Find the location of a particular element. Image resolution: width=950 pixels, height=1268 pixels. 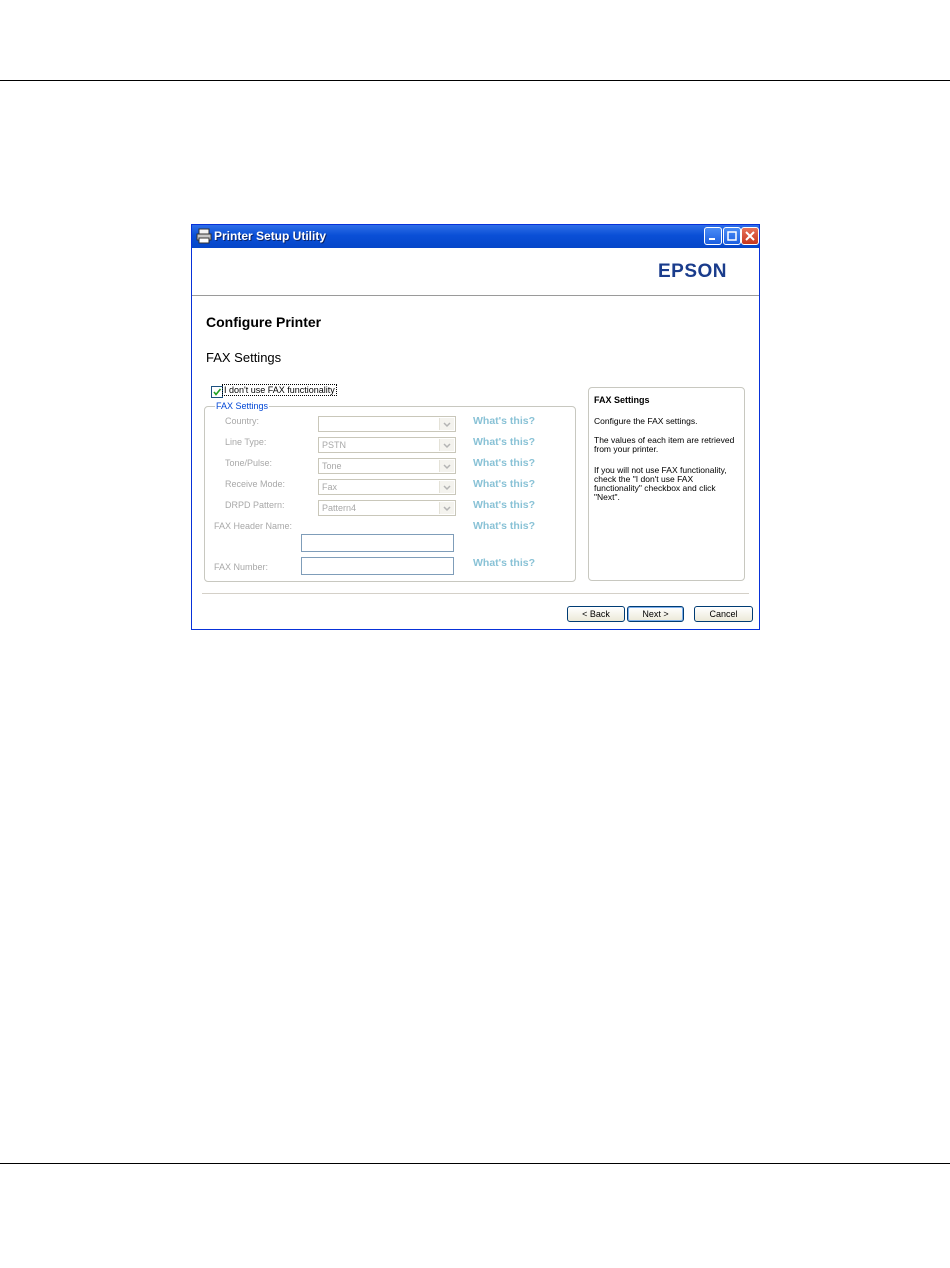

drpd-pattern-label: DRPD Pattern: is located at coordinates (255, 505).